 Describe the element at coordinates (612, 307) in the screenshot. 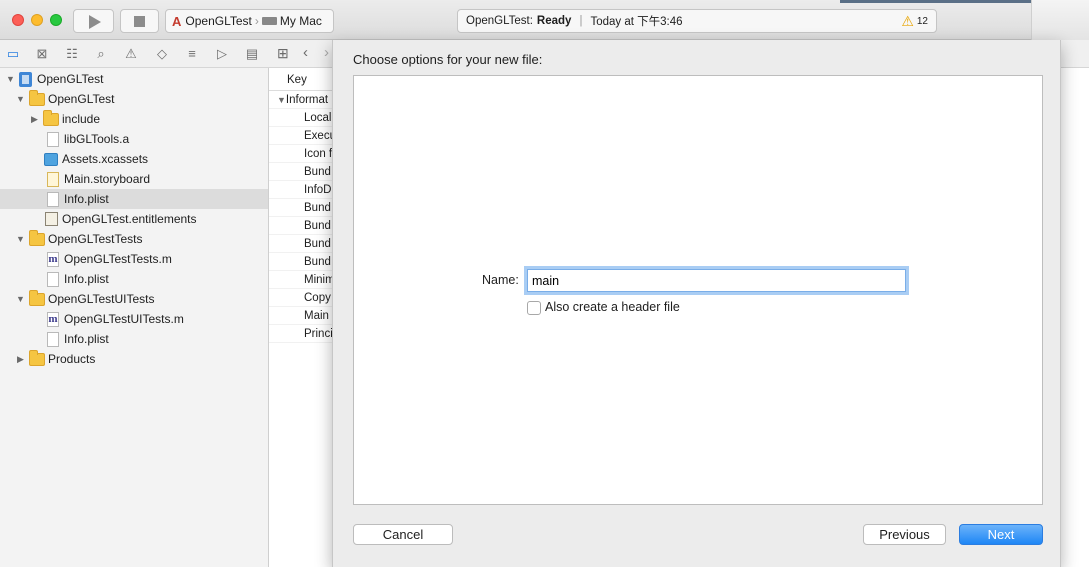

I see `create-header-label: Also create a header file` at that location.